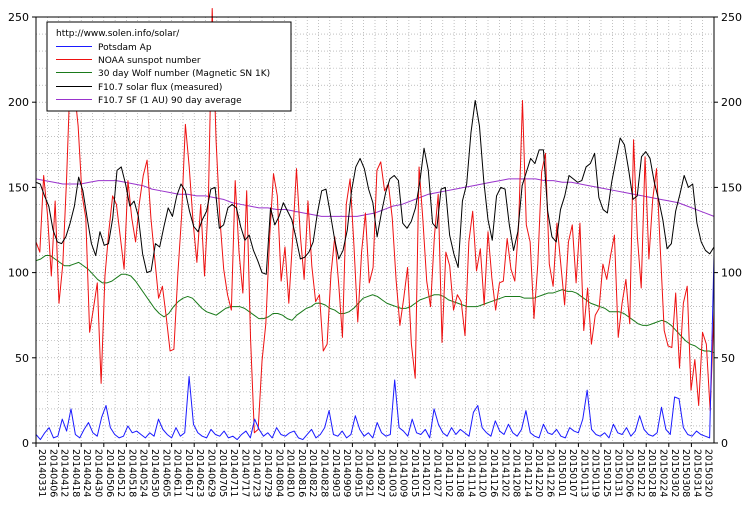  Describe the element at coordinates (346, 473) in the screenshot. I see `x-tick-label: 20140909` at that location.